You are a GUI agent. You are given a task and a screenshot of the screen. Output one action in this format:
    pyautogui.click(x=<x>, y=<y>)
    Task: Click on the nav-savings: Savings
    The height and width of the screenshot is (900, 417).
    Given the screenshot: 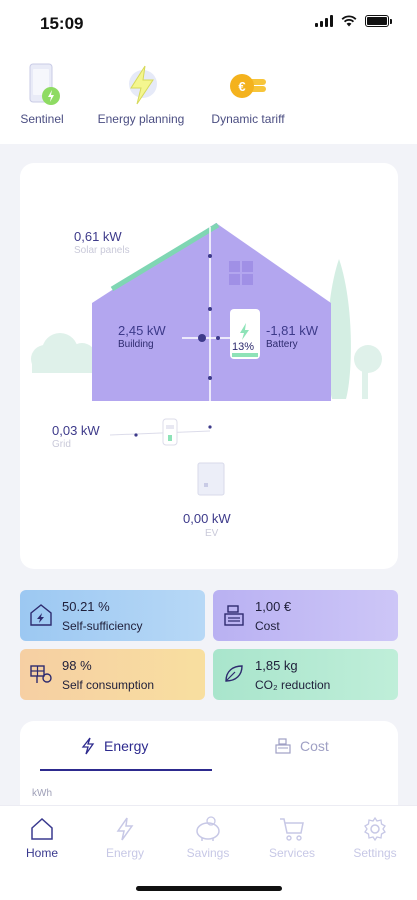 What is the action you would take?
    pyautogui.click(x=208, y=838)
    